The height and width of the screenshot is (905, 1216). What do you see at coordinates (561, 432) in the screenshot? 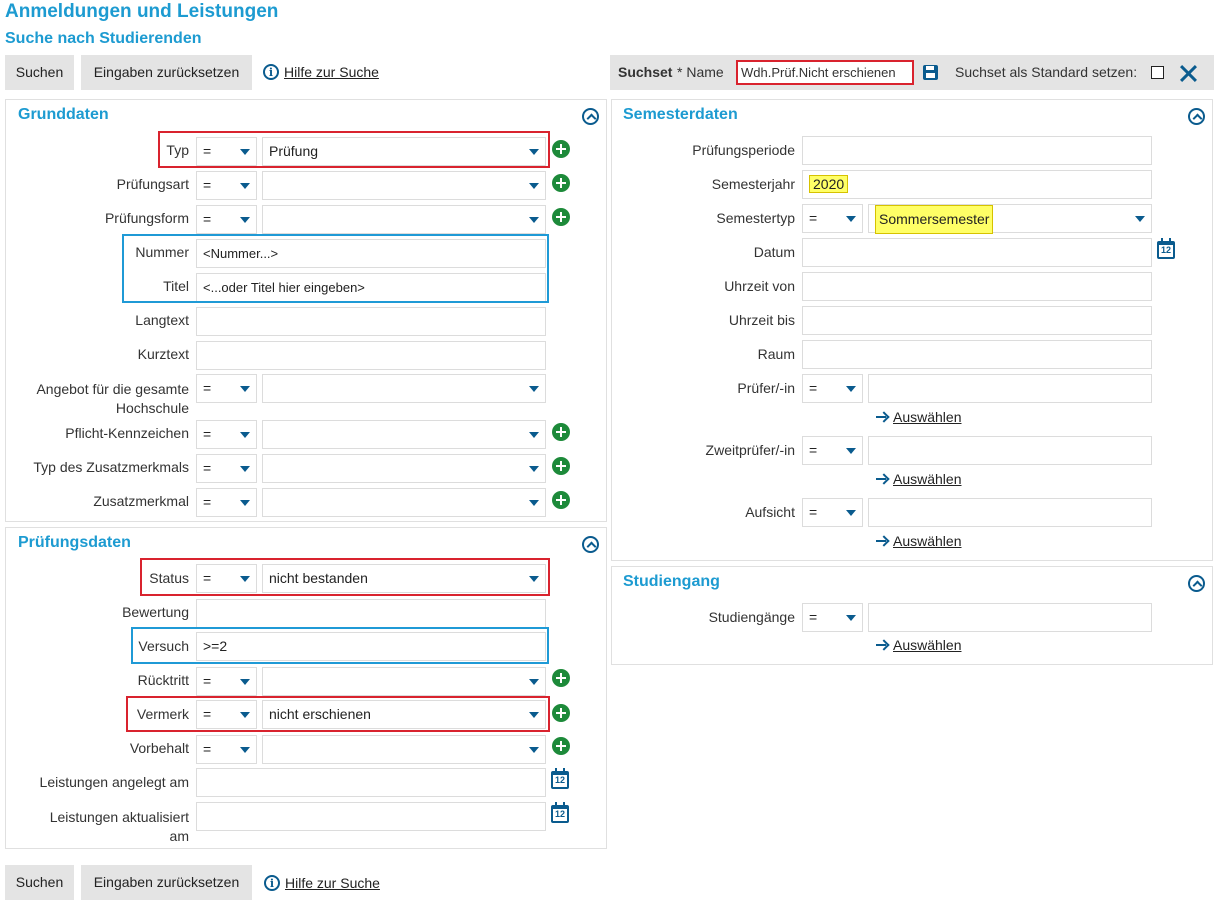
I see `add-pflicht-icon` at bounding box center [561, 432].